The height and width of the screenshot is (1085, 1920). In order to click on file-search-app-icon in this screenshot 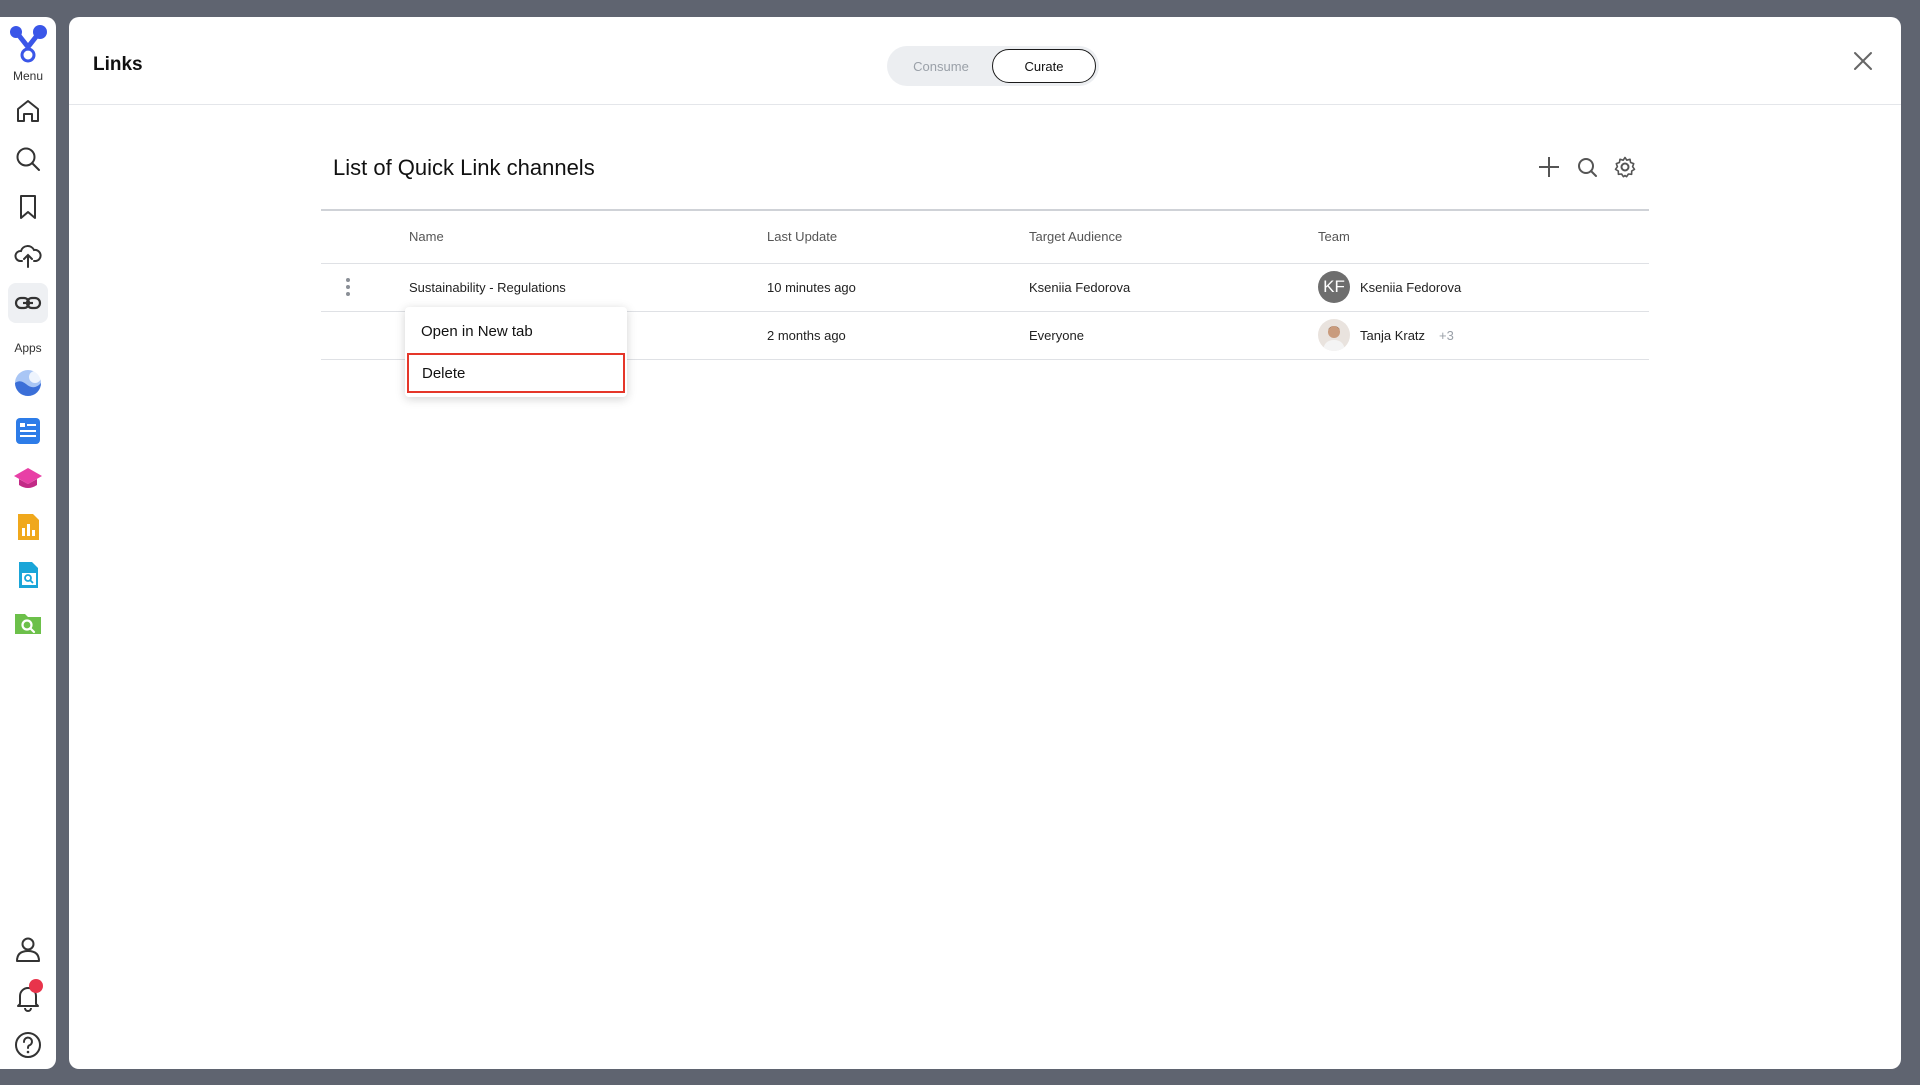, I will do `click(28, 575)`.